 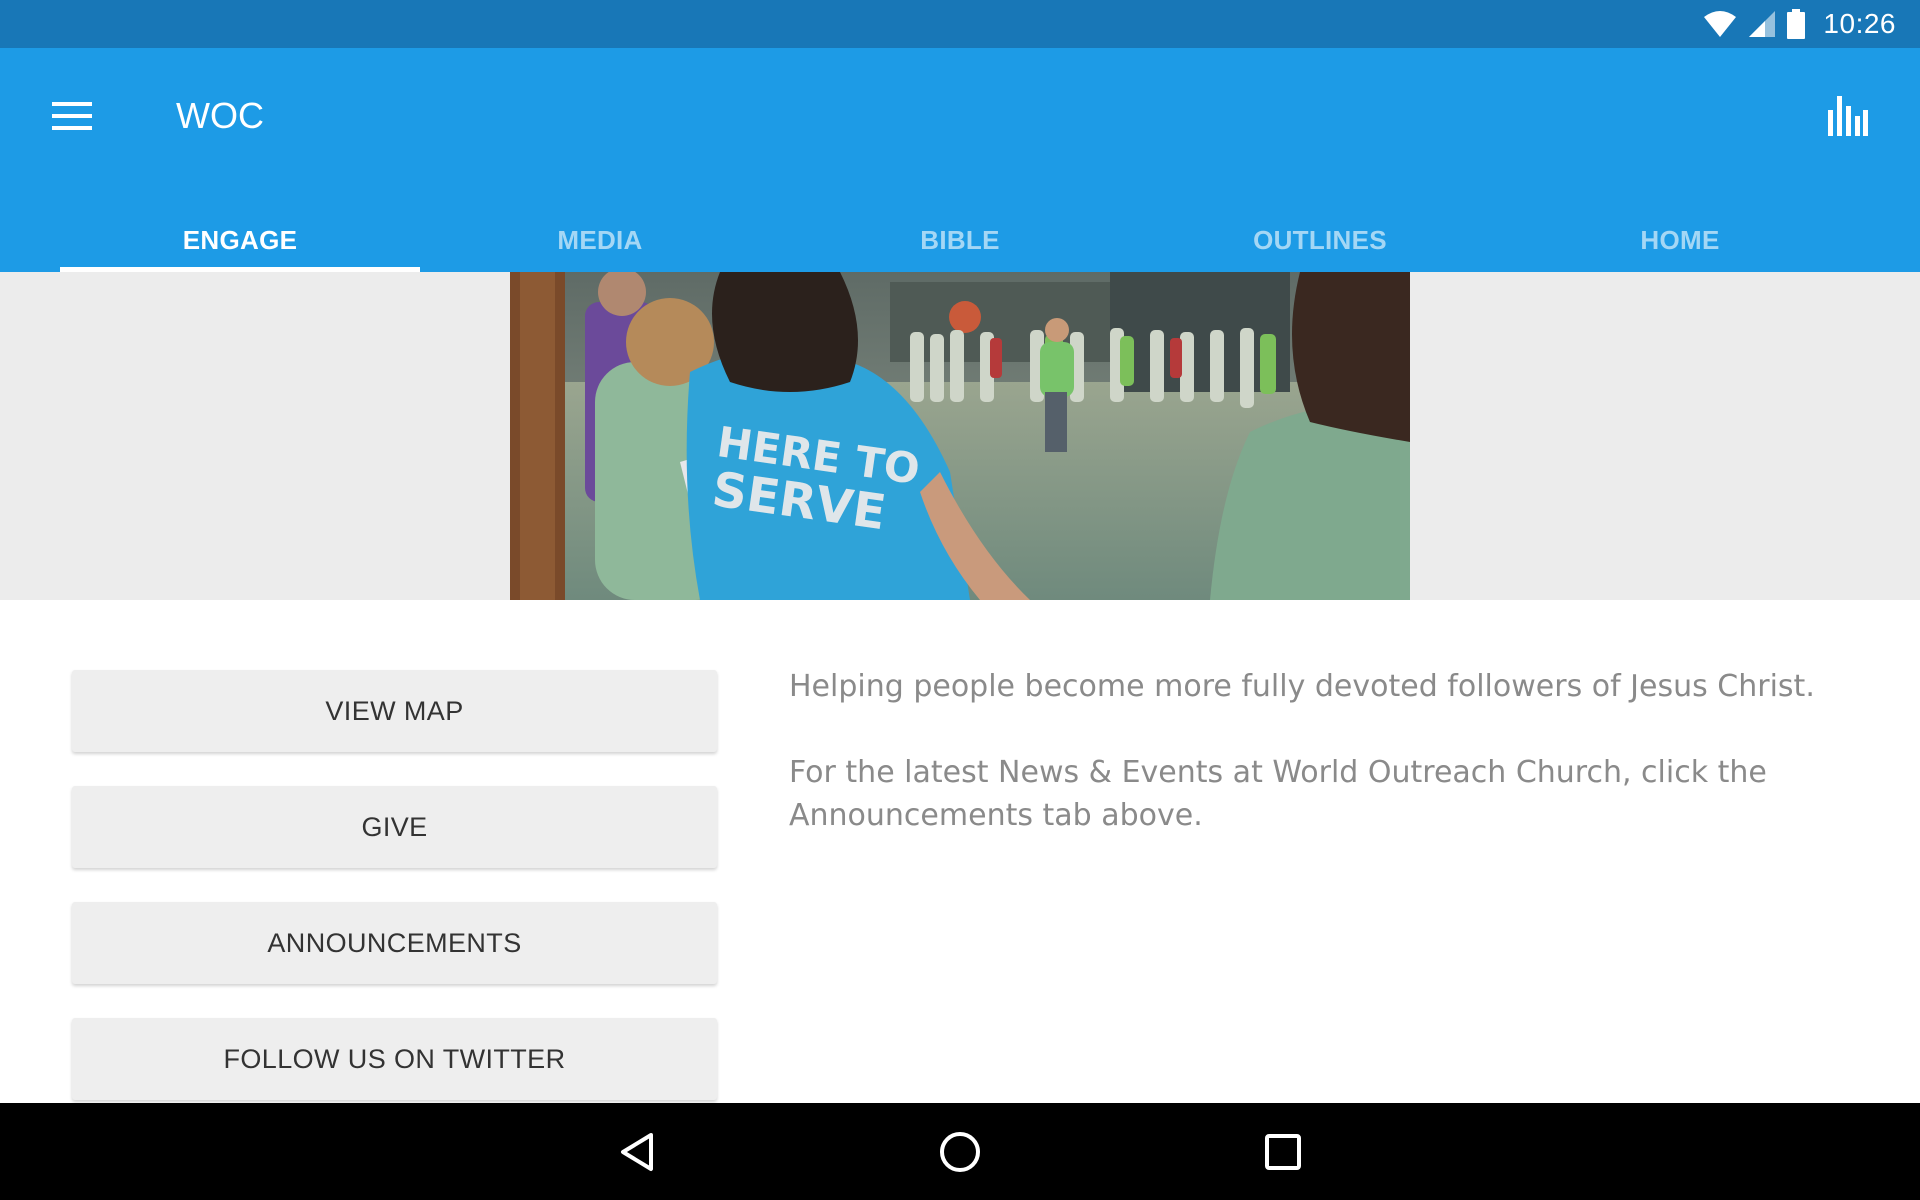 What do you see at coordinates (1859, 23) in the screenshot?
I see `status-time: 10:26` at bounding box center [1859, 23].